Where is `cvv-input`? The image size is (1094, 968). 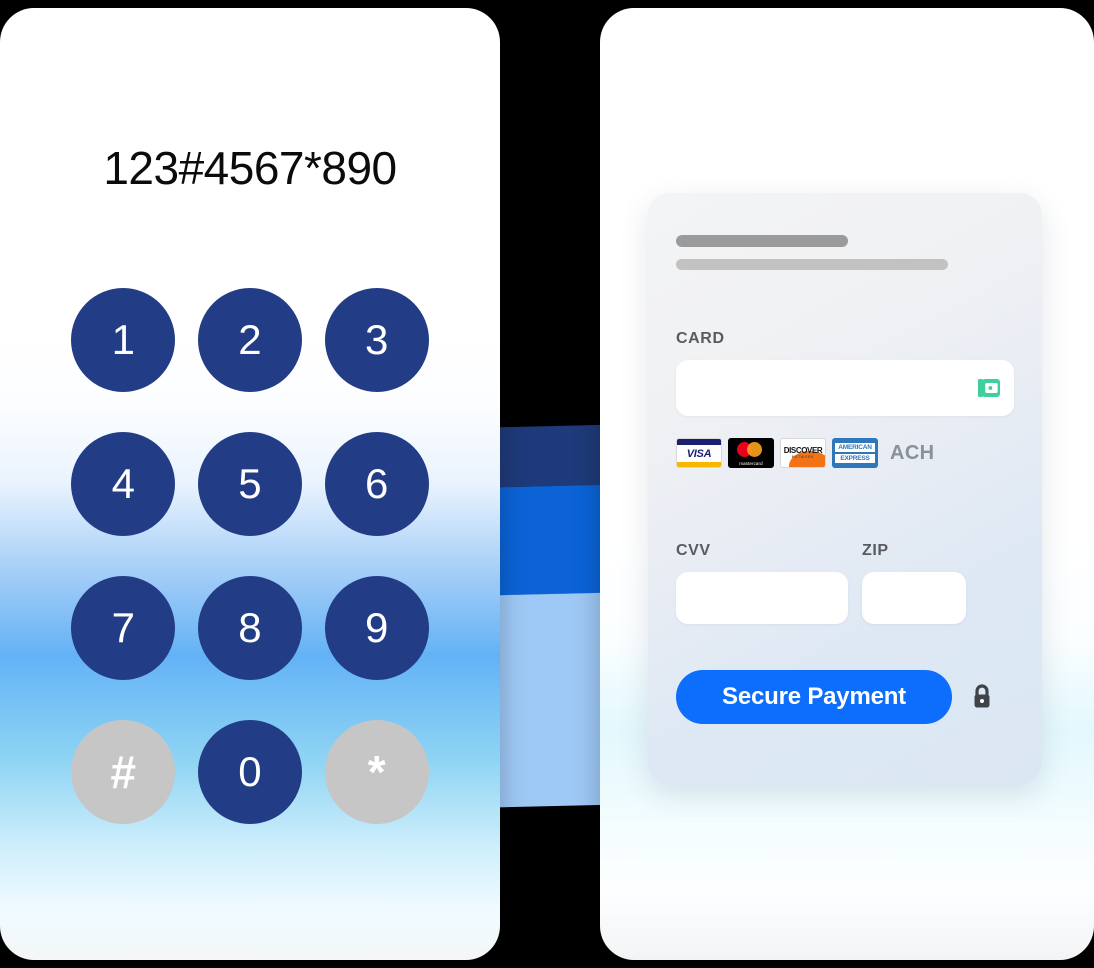
cvv-input is located at coordinates (762, 598).